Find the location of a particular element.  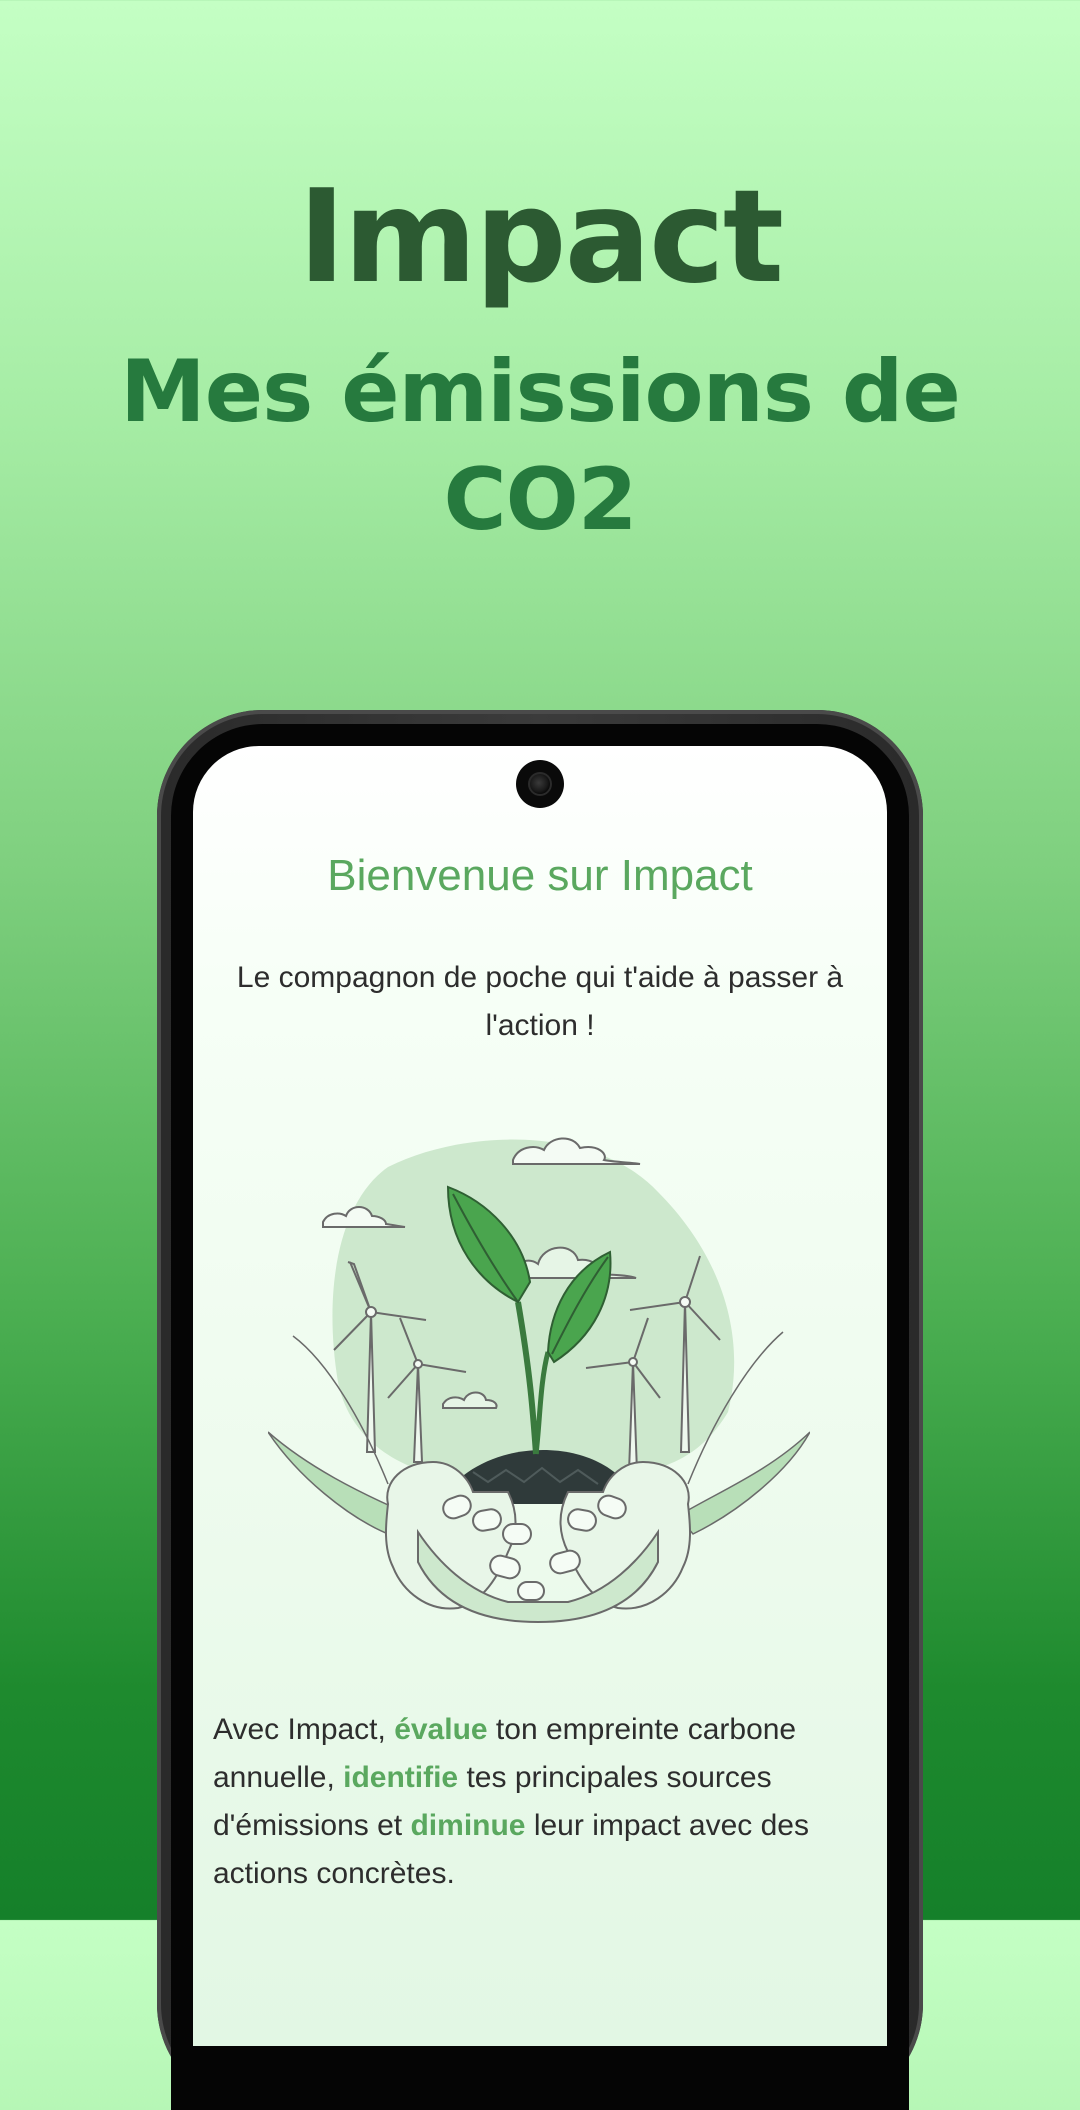

hands-sprout-illustration-icon is located at coordinates (539, 1380).